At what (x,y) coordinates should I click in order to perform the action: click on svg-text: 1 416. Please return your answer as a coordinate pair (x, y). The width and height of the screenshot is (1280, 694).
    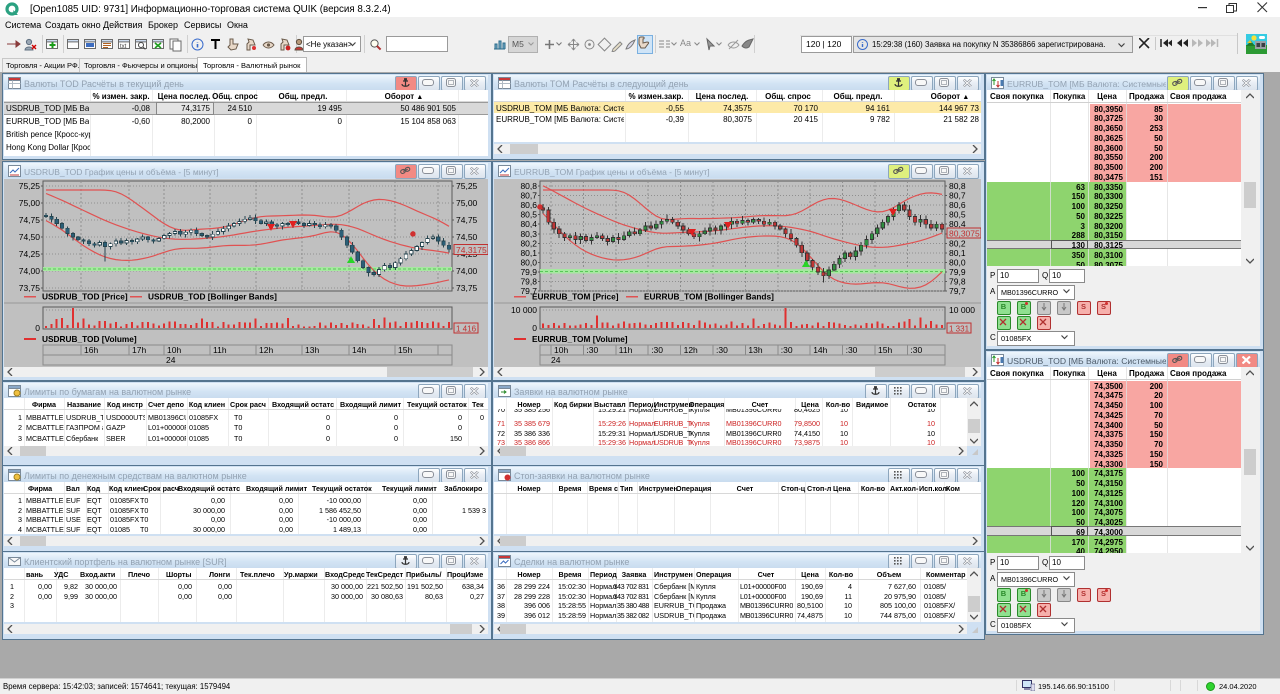
    Looking at the image, I should click on (466, 329).